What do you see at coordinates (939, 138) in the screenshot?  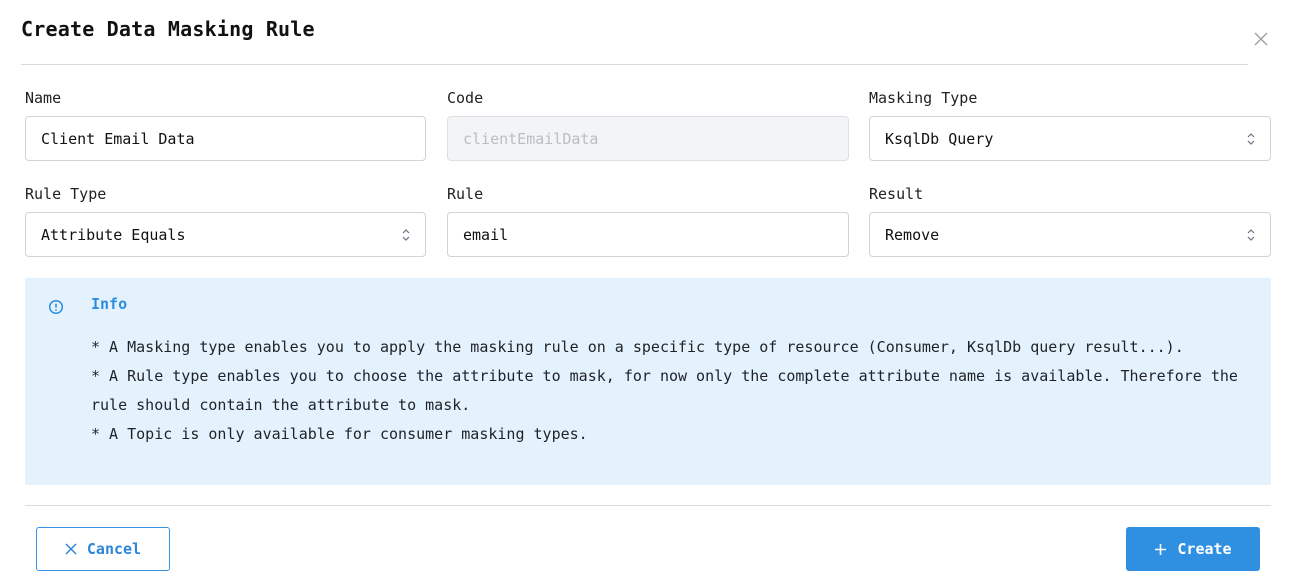 I see `masking-type-value: KsqlDb Query` at bounding box center [939, 138].